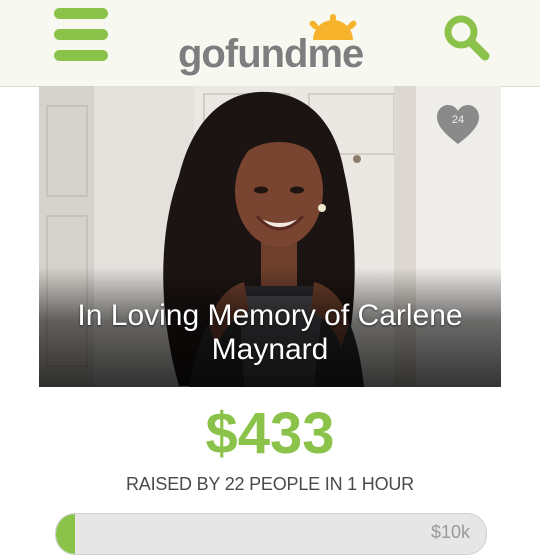  I want to click on hamburger-menu-button, so click(82, 36).